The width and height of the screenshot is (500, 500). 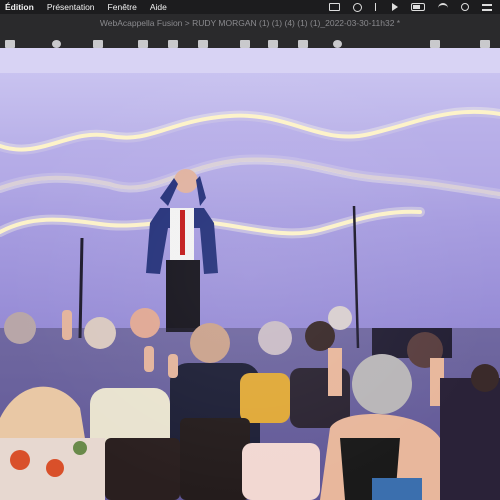 I want to click on layout-icon, so click(x=303, y=44).